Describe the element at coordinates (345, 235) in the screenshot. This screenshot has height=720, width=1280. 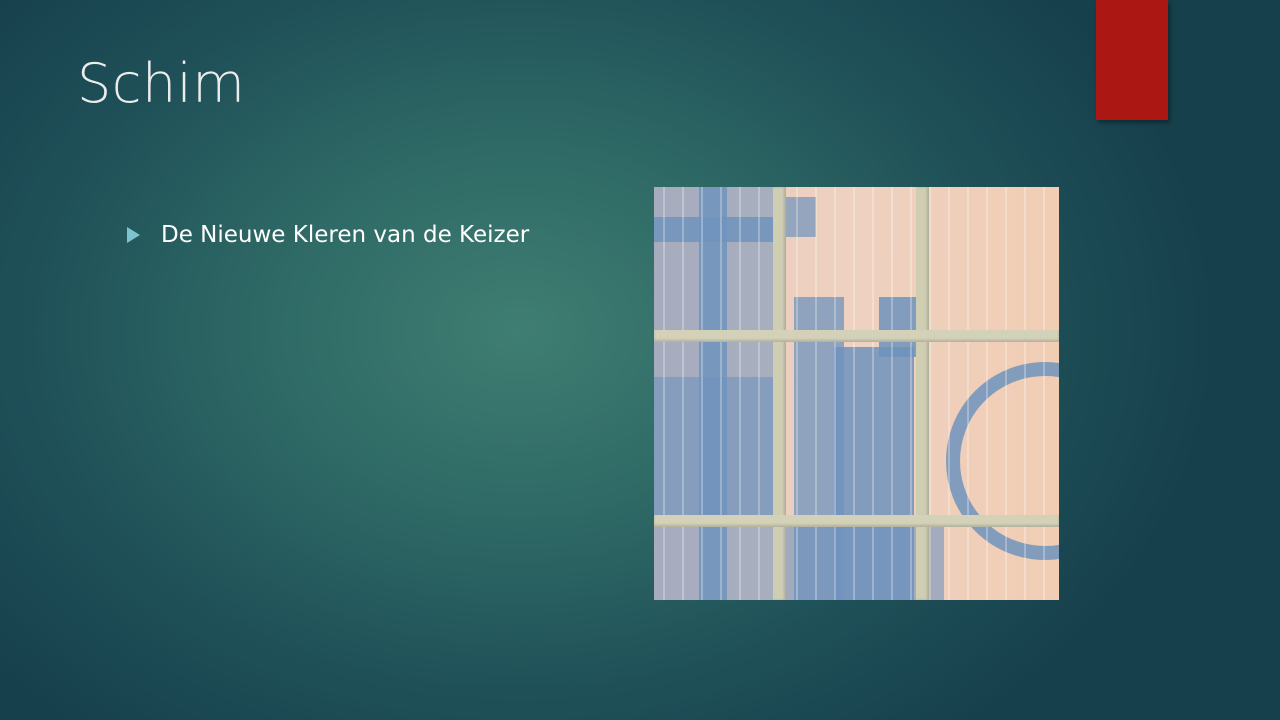
I see `bullet-text: De Nieuwe Kleren van de Keizer` at that location.